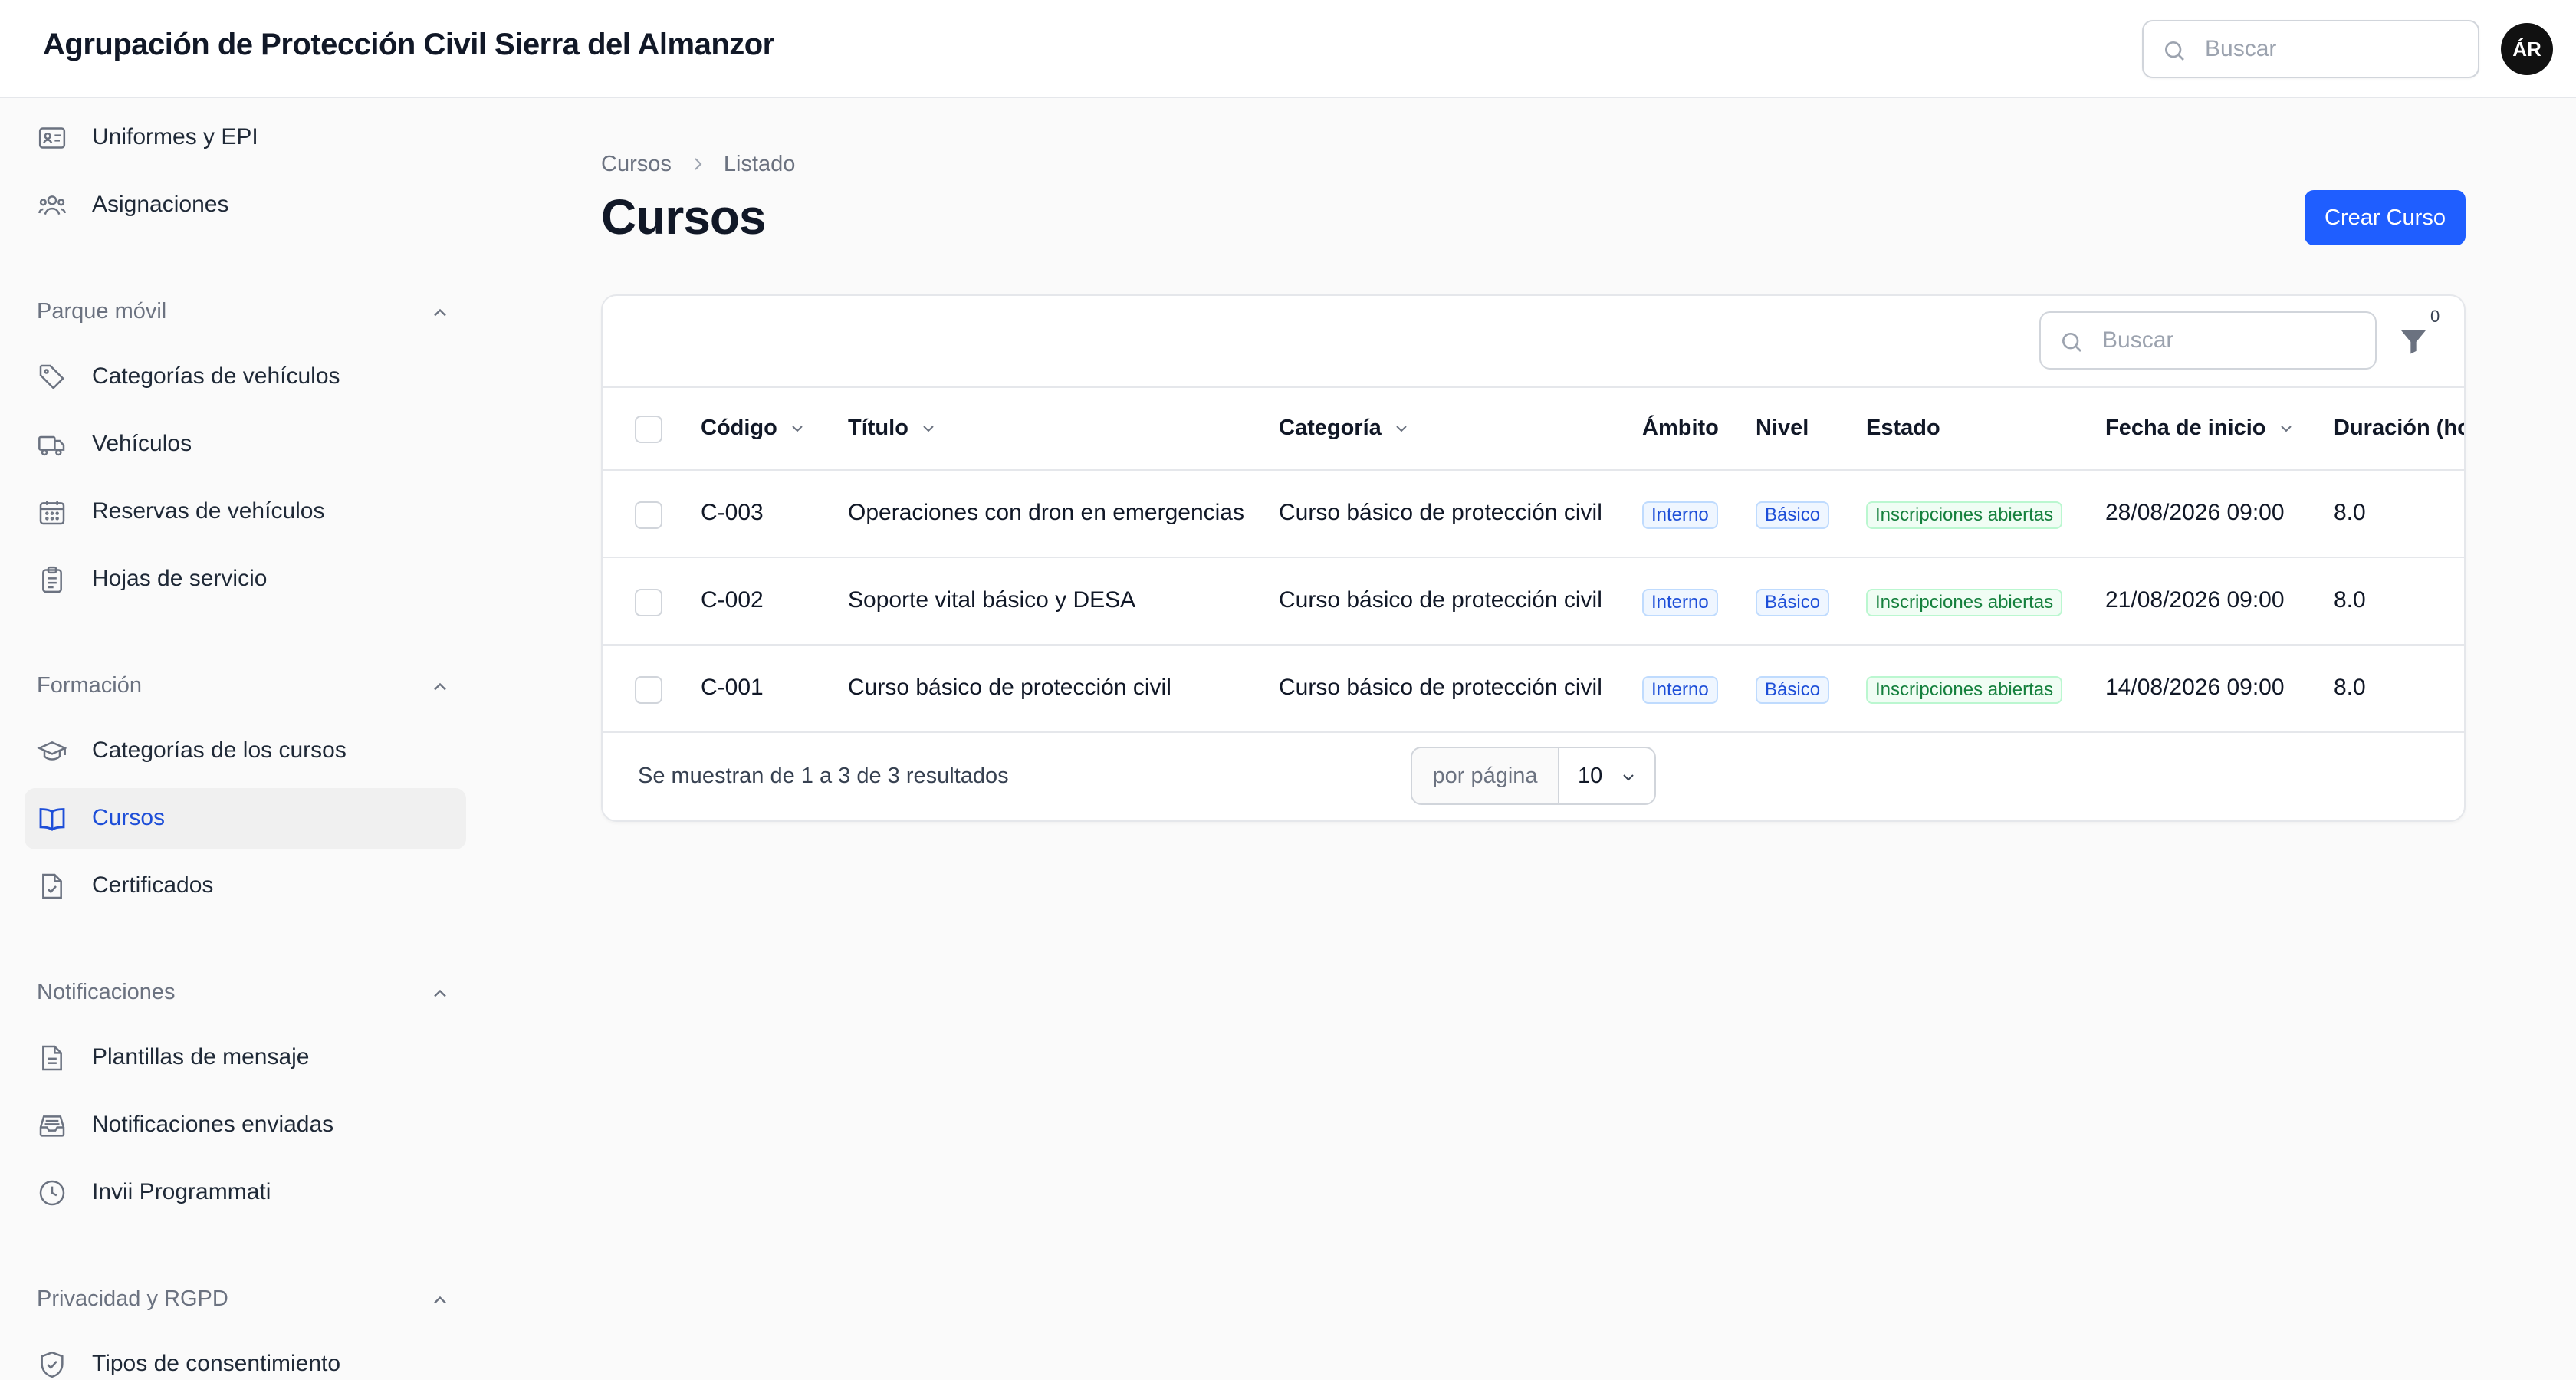  Describe the element at coordinates (102, 311) in the screenshot. I see `group-label: Parque móvil` at that location.